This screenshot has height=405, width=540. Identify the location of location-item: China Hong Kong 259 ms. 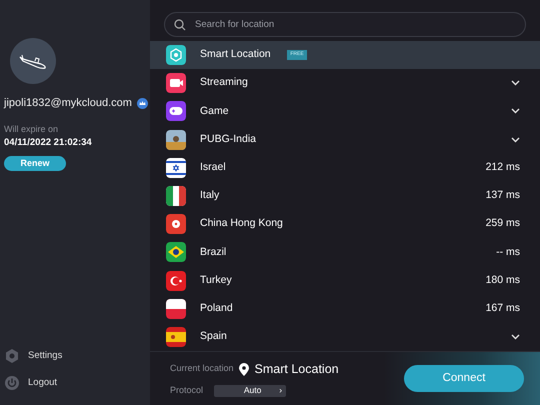
(345, 224).